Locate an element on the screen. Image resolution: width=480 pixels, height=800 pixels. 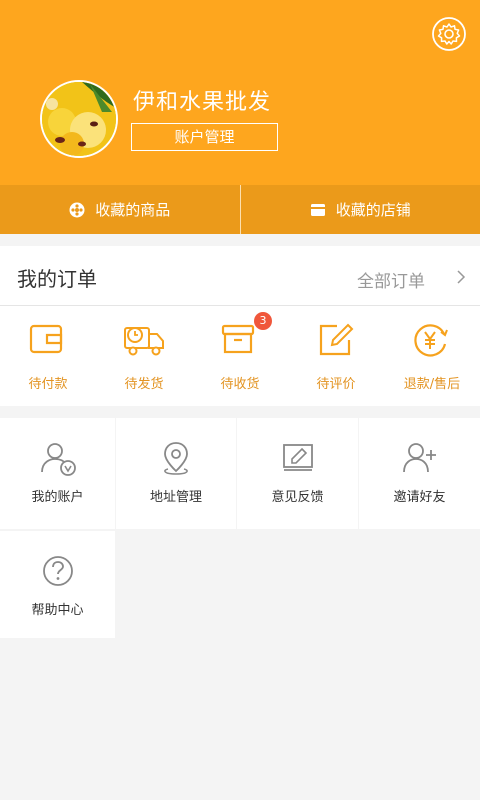
feedback-tile: 意见反馈 is located at coordinates (297, 473).